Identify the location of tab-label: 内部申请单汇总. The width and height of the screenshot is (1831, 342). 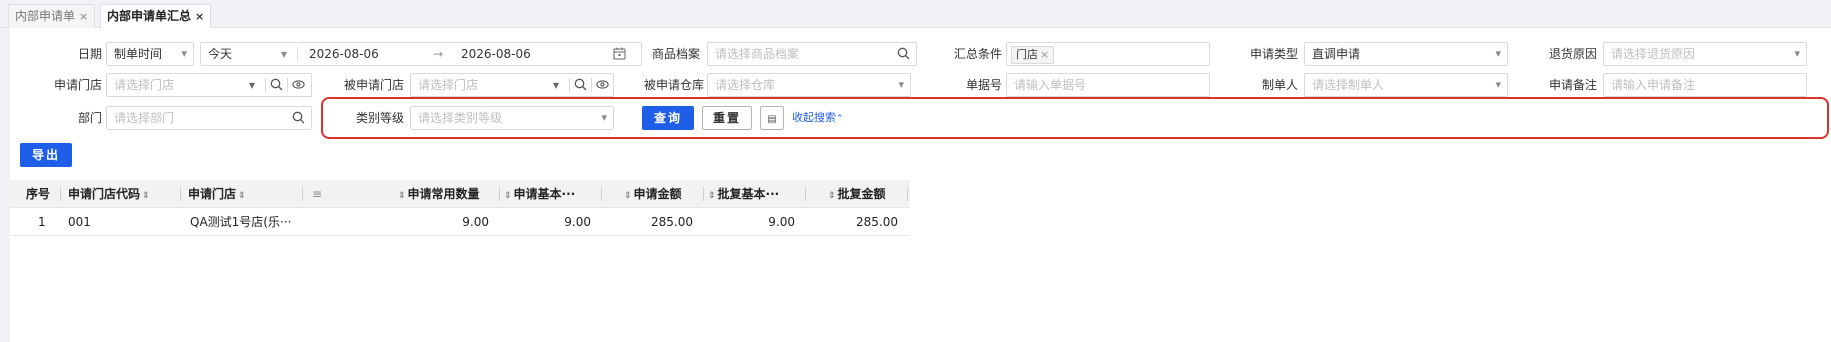
(149, 16).